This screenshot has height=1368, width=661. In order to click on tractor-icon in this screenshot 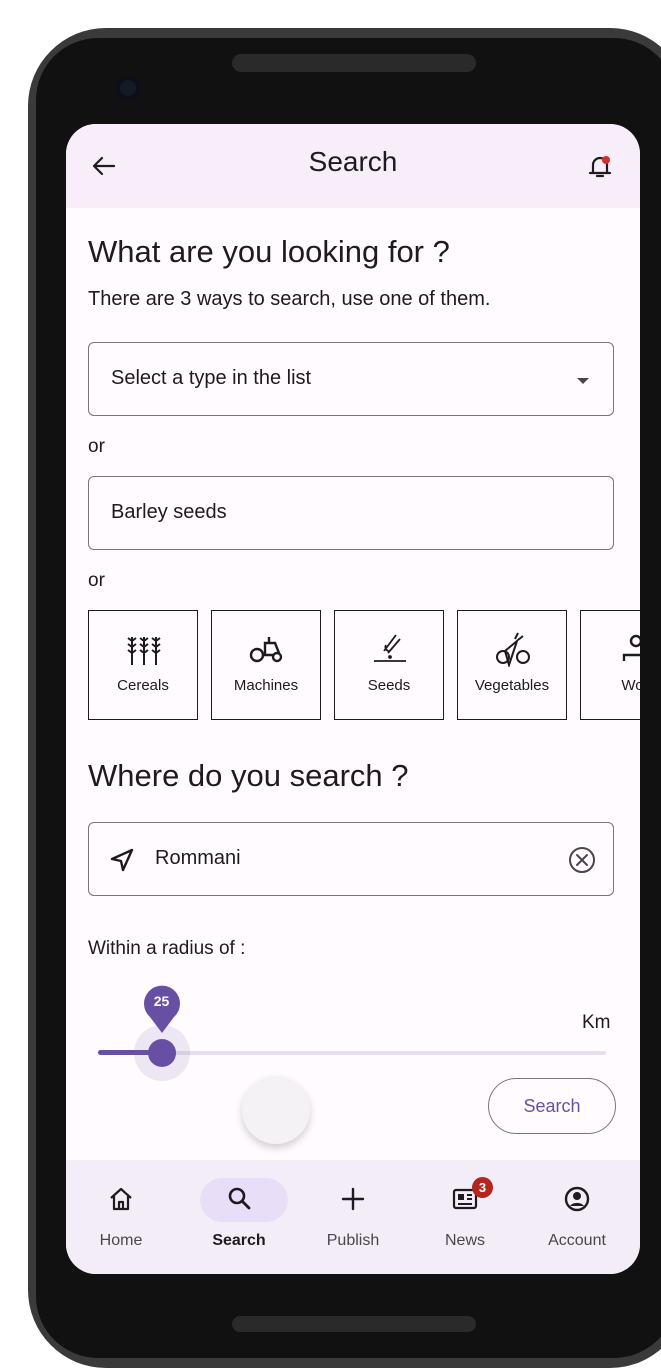, I will do `click(266, 650)`.